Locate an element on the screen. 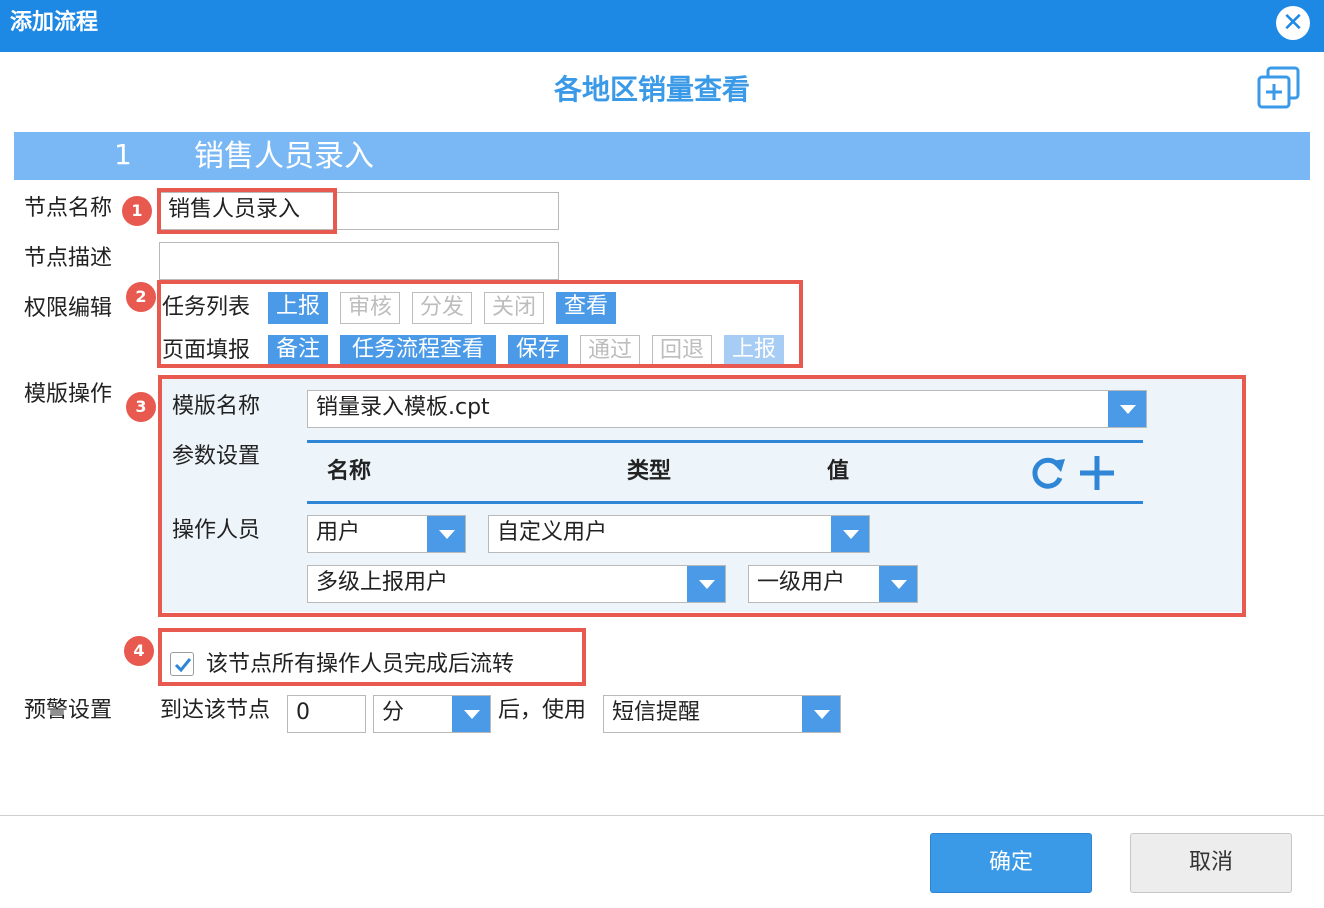  step-badge-1: 1 is located at coordinates (137, 211).